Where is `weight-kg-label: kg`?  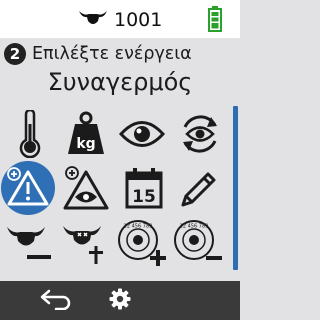
weight-kg-label: kg is located at coordinates (85, 144).